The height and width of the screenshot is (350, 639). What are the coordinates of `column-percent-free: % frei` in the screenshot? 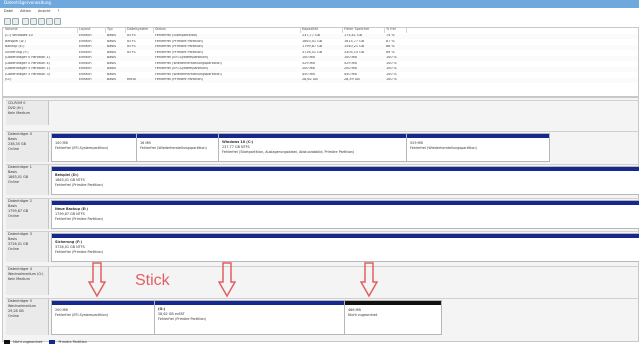 It's located at (396, 30).